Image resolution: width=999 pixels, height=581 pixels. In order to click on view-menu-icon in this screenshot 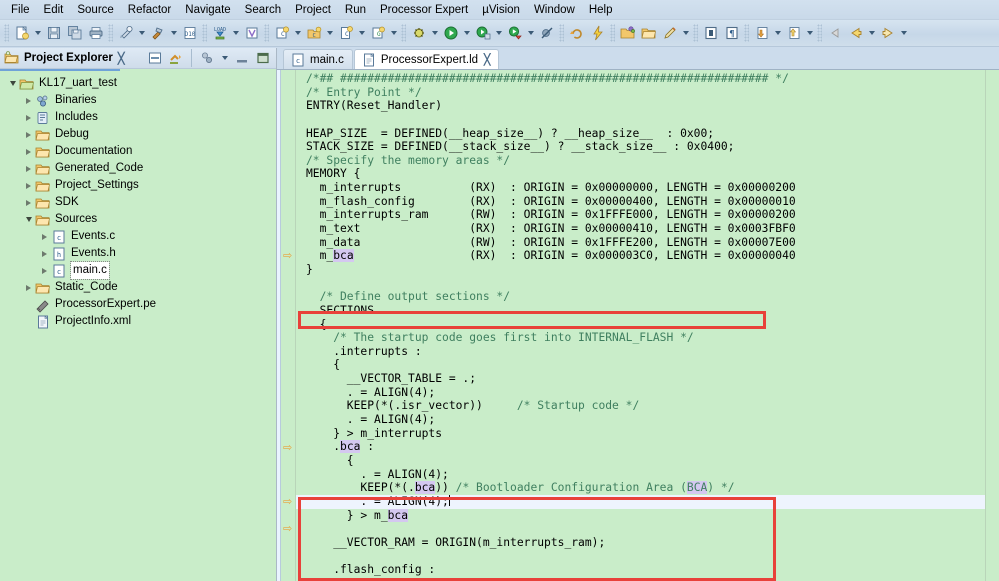, I will do `click(224, 58)`.